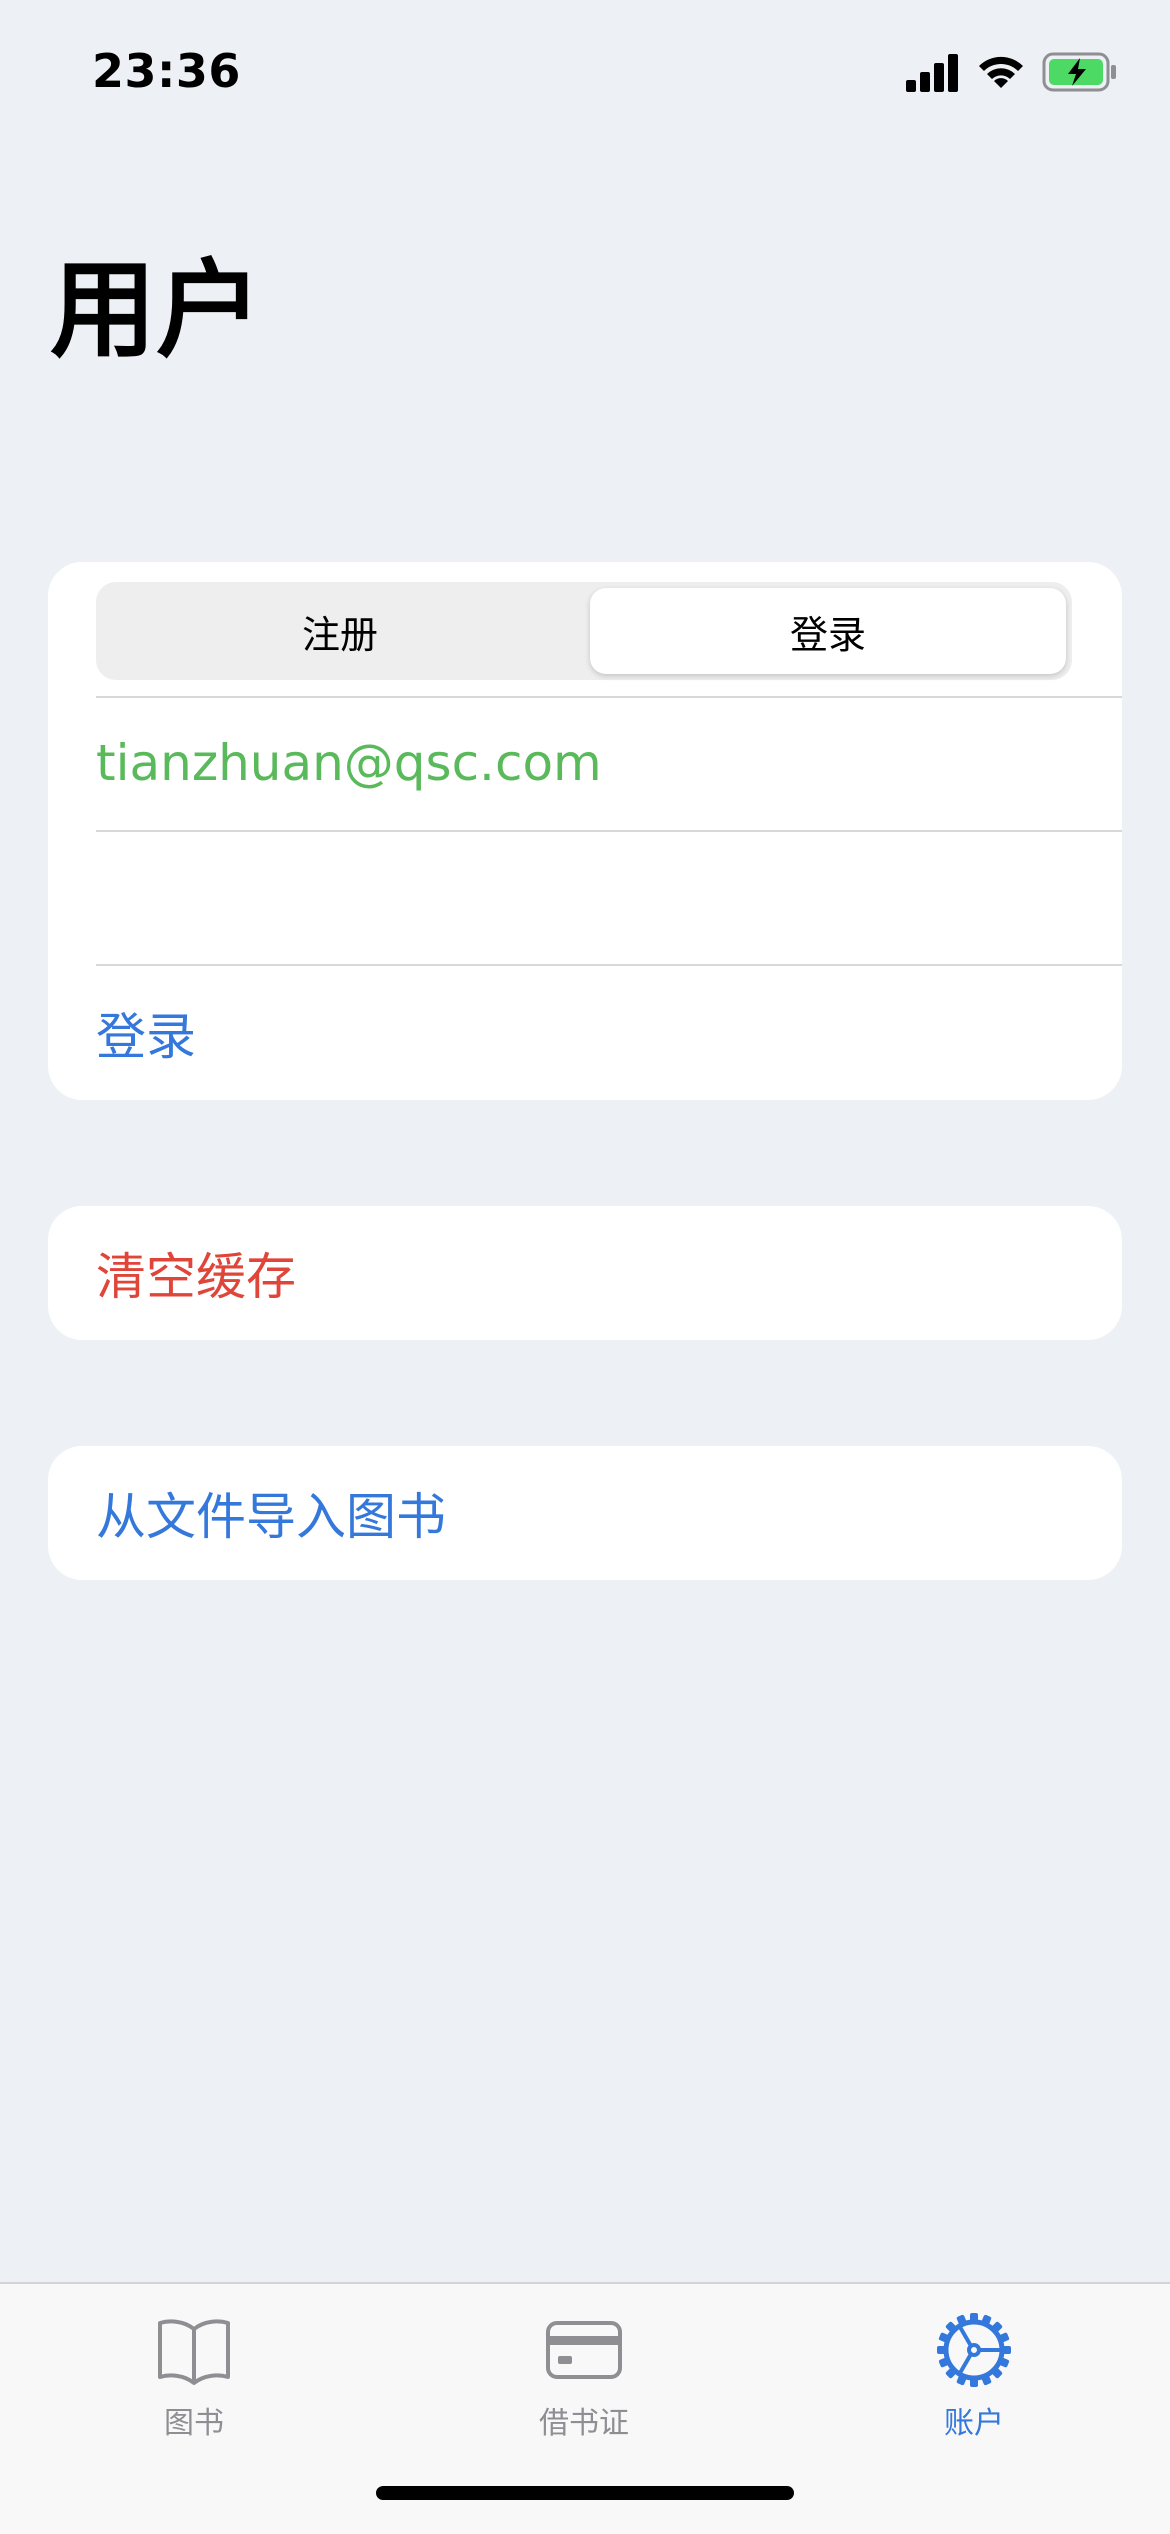 The height and width of the screenshot is (2534, 1170). What do you see at coordinates (974, 2350) in the screenshot?
I see `gear-icon` at bounding box center [974, 2350].